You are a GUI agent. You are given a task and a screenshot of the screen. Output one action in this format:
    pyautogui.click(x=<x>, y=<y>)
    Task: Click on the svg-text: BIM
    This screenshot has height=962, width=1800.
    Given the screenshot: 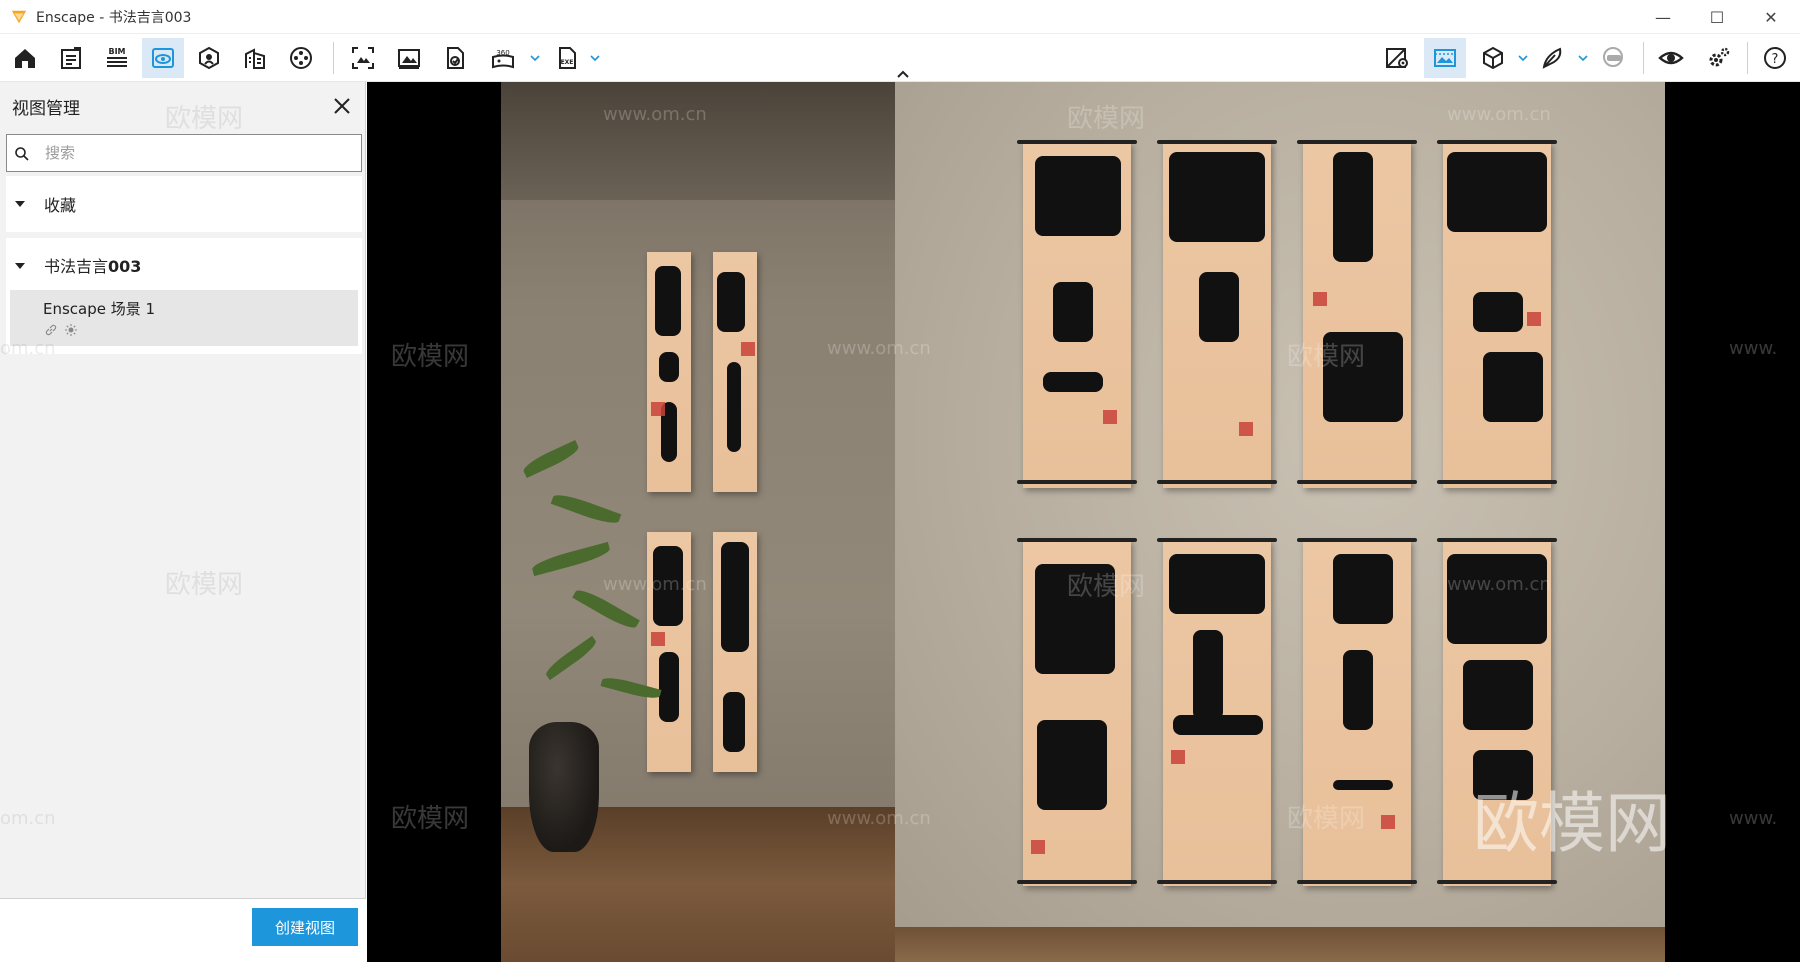 What is the action you would take?
    pyautogui.click(x=116, y=51)
    